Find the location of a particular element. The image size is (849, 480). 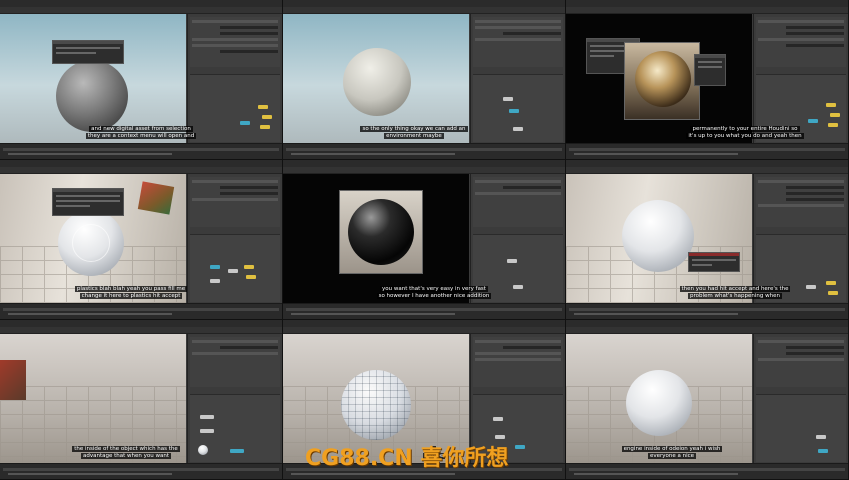

subtitle-line-1: engine inside of odeion yeah i wish is located at coordinates (672, 449).